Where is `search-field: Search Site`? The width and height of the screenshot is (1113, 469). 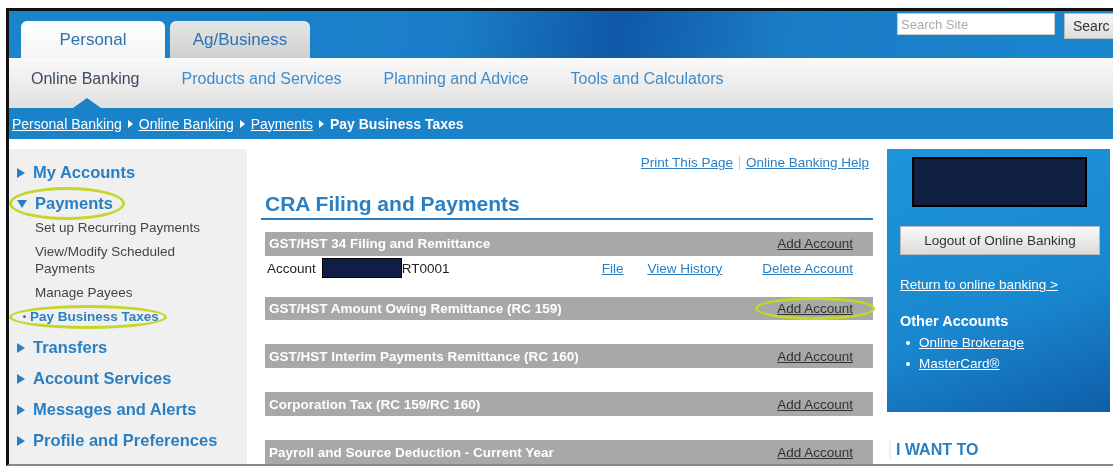 search-field: Search Site is located at coordinates (976, 24).